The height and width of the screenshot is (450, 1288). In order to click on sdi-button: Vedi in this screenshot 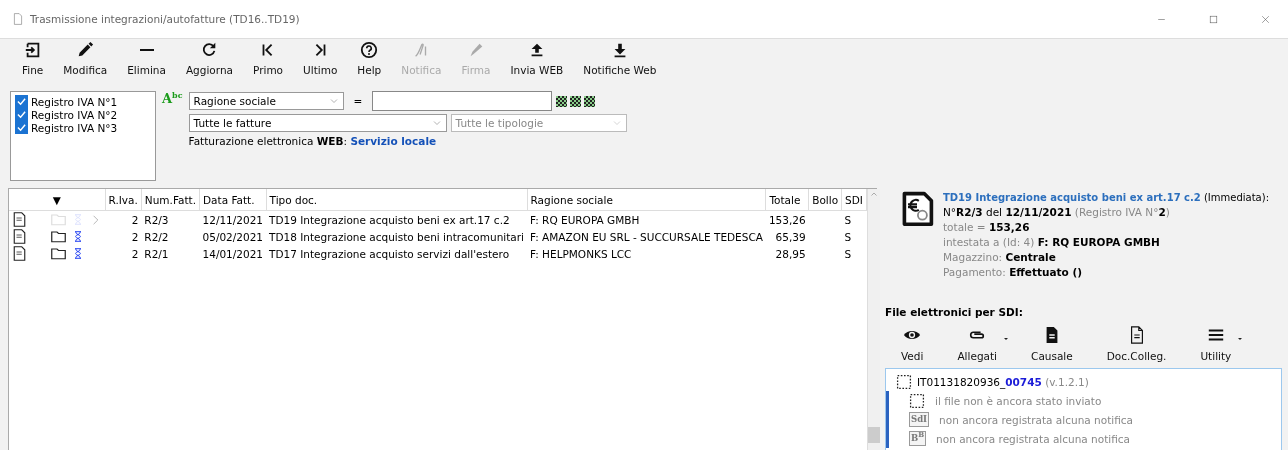, I will do `click(912, 344)`.